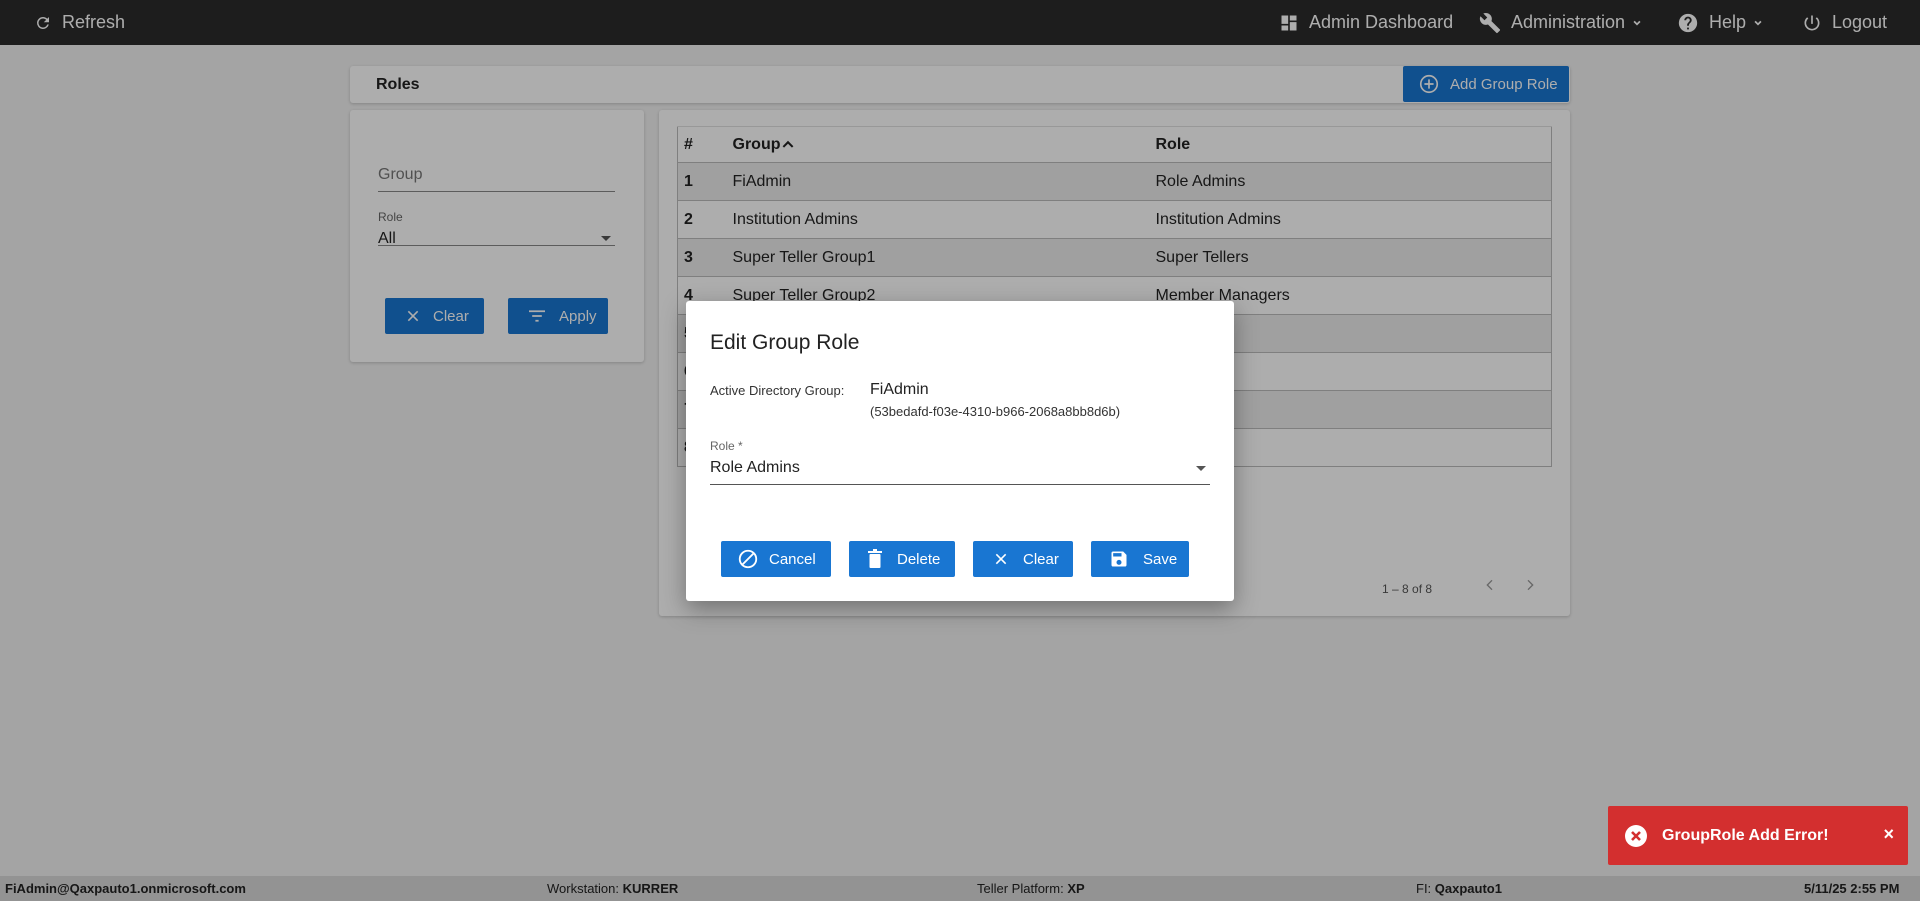 The height and width of the screenshot is (901, 1920). I want to click on role-select: Role * Role Admins, so click(960, 462).